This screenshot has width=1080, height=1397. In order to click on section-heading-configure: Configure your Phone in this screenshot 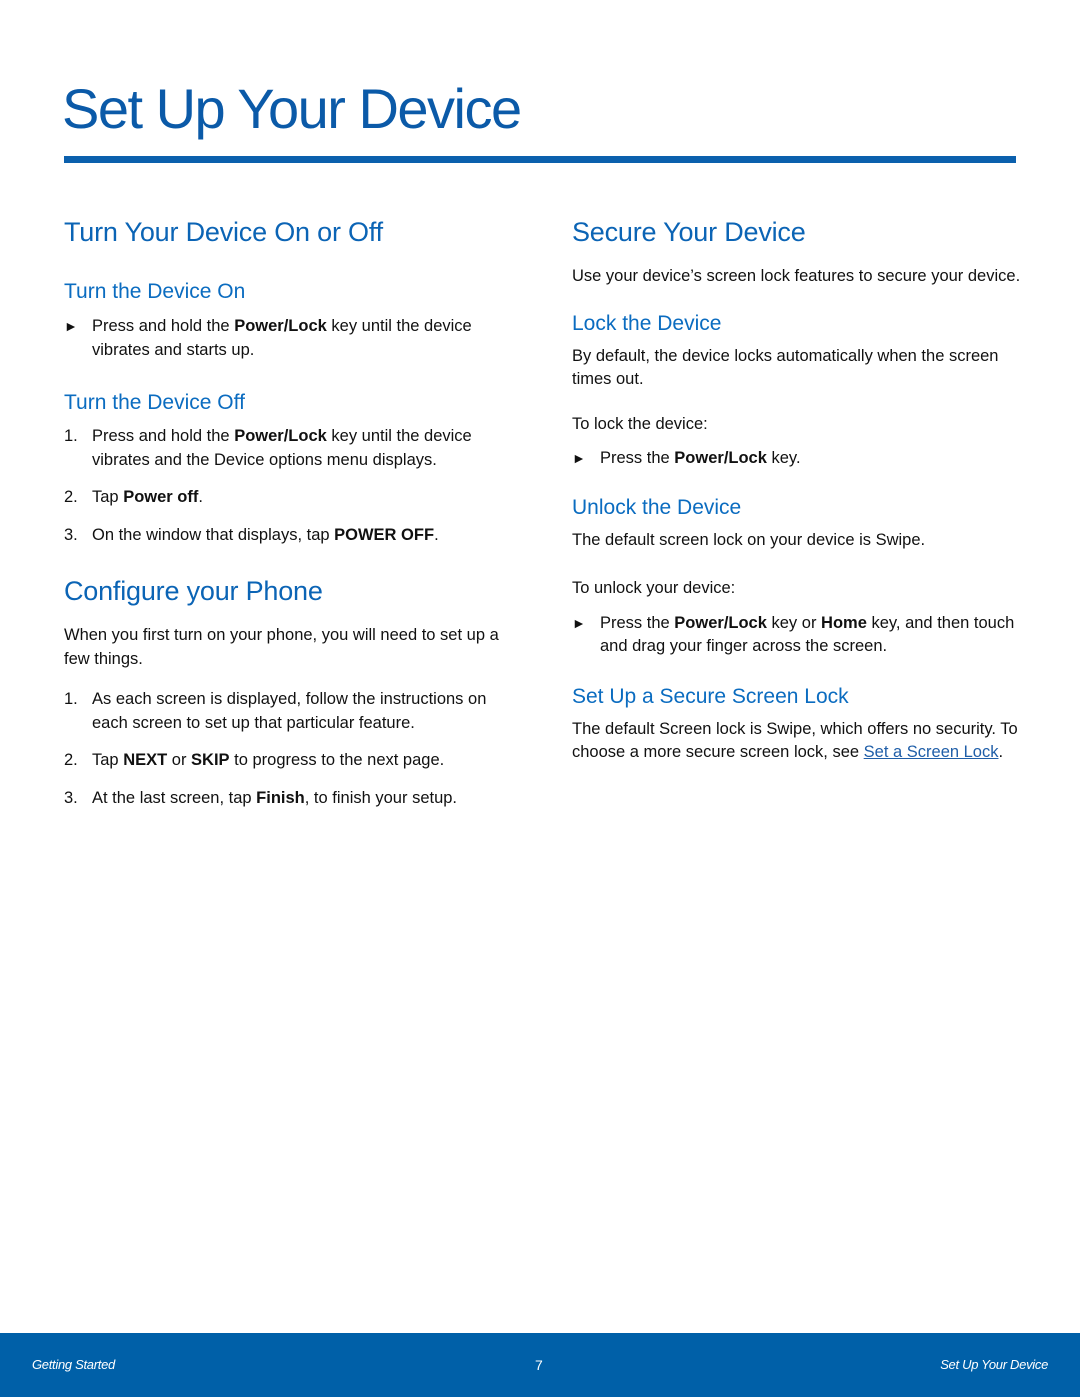, I will do `click(193, 591)`.